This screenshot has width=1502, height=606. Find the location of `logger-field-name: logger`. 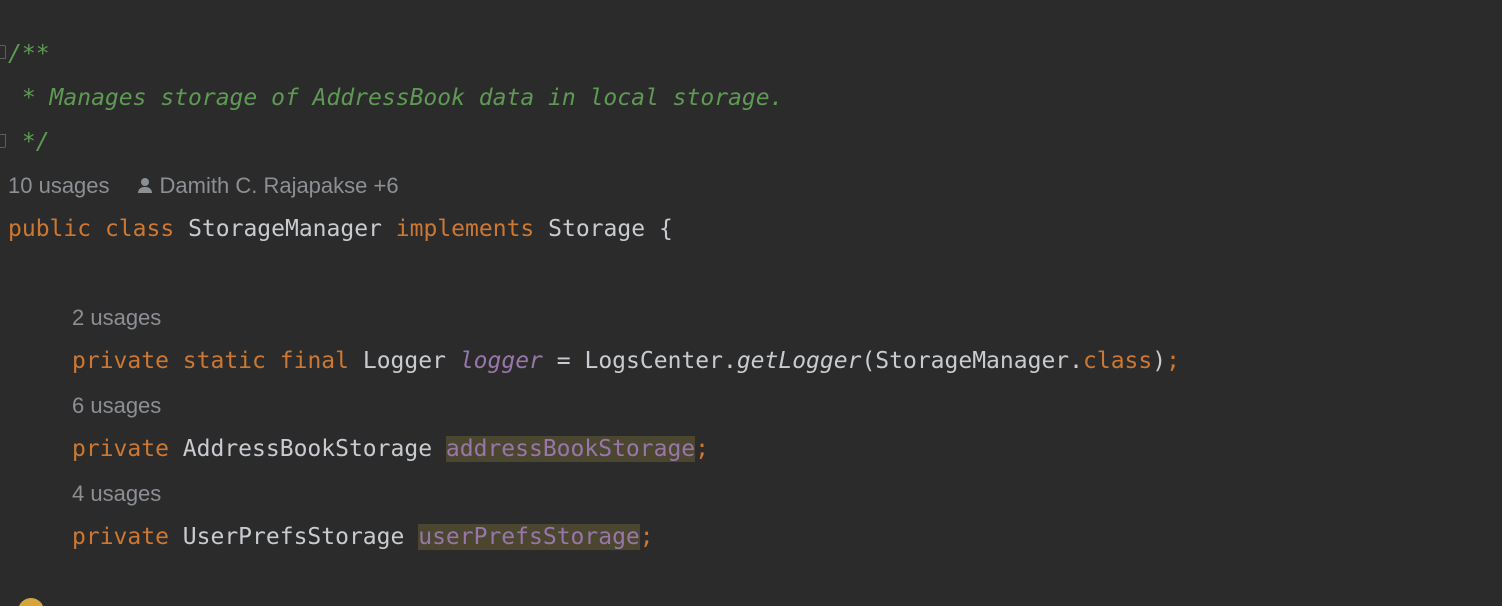

logger-field-name: logger is located at coordinates (501, 361).